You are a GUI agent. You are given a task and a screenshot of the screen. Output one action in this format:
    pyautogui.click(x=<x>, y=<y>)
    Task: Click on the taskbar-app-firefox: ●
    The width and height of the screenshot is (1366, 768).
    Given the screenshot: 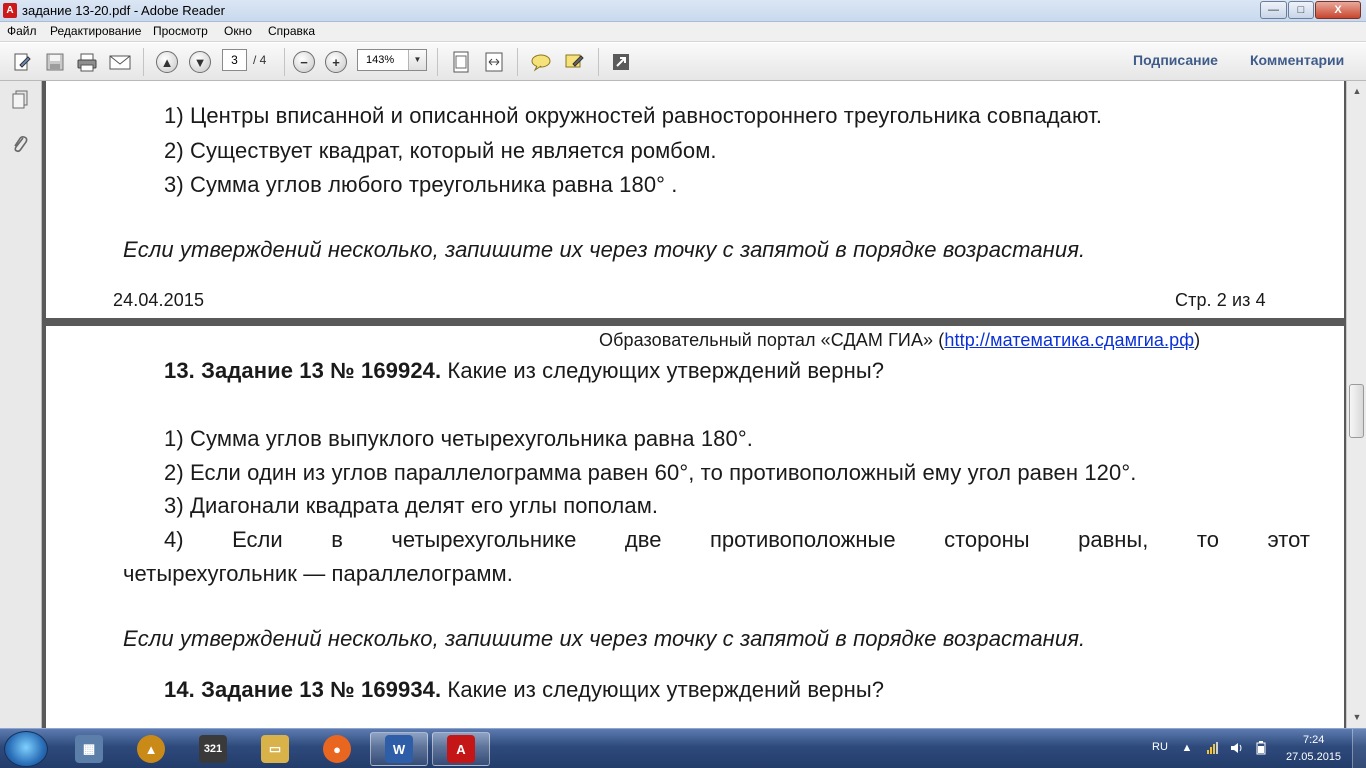 What is the action you would take?
    pyautogui.click(x=337, y=749)
    